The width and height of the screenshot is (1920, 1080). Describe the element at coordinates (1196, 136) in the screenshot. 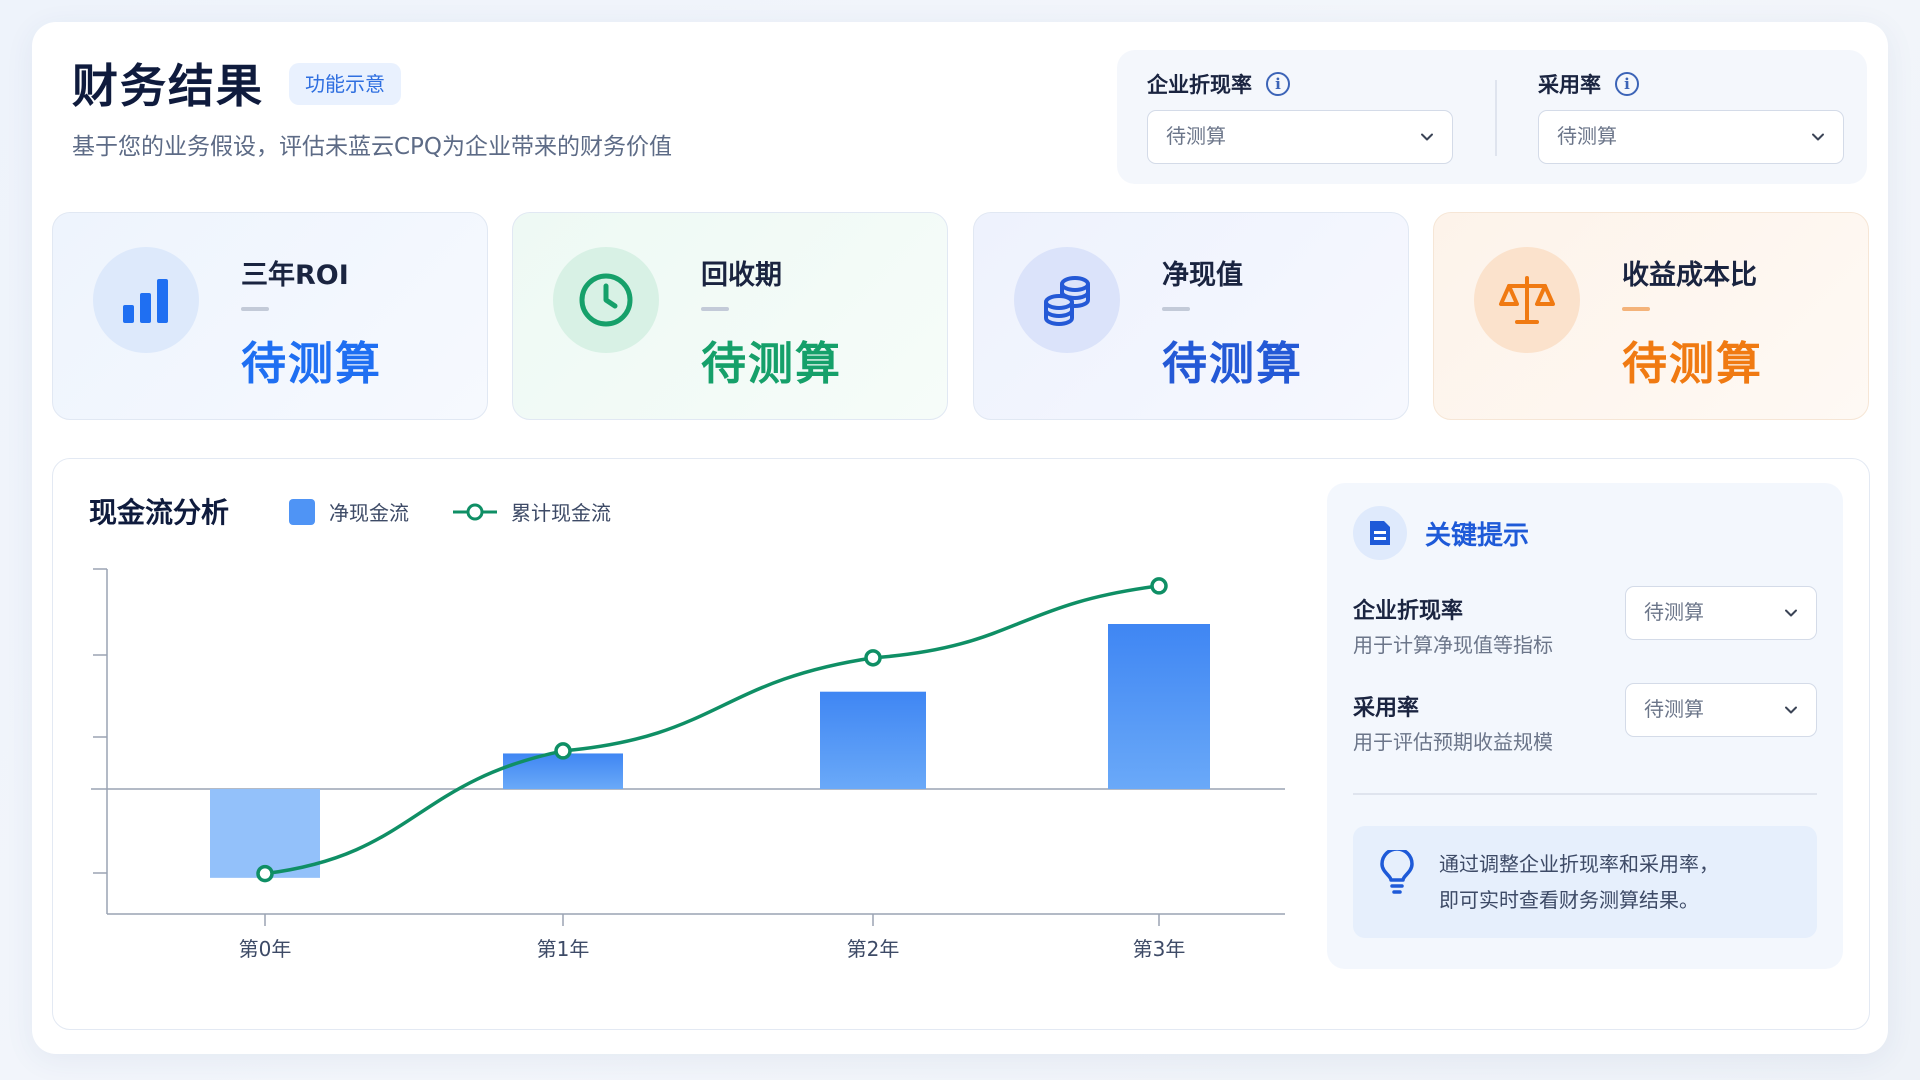

I see `discount-rate-select-value: 待测算` at that location.